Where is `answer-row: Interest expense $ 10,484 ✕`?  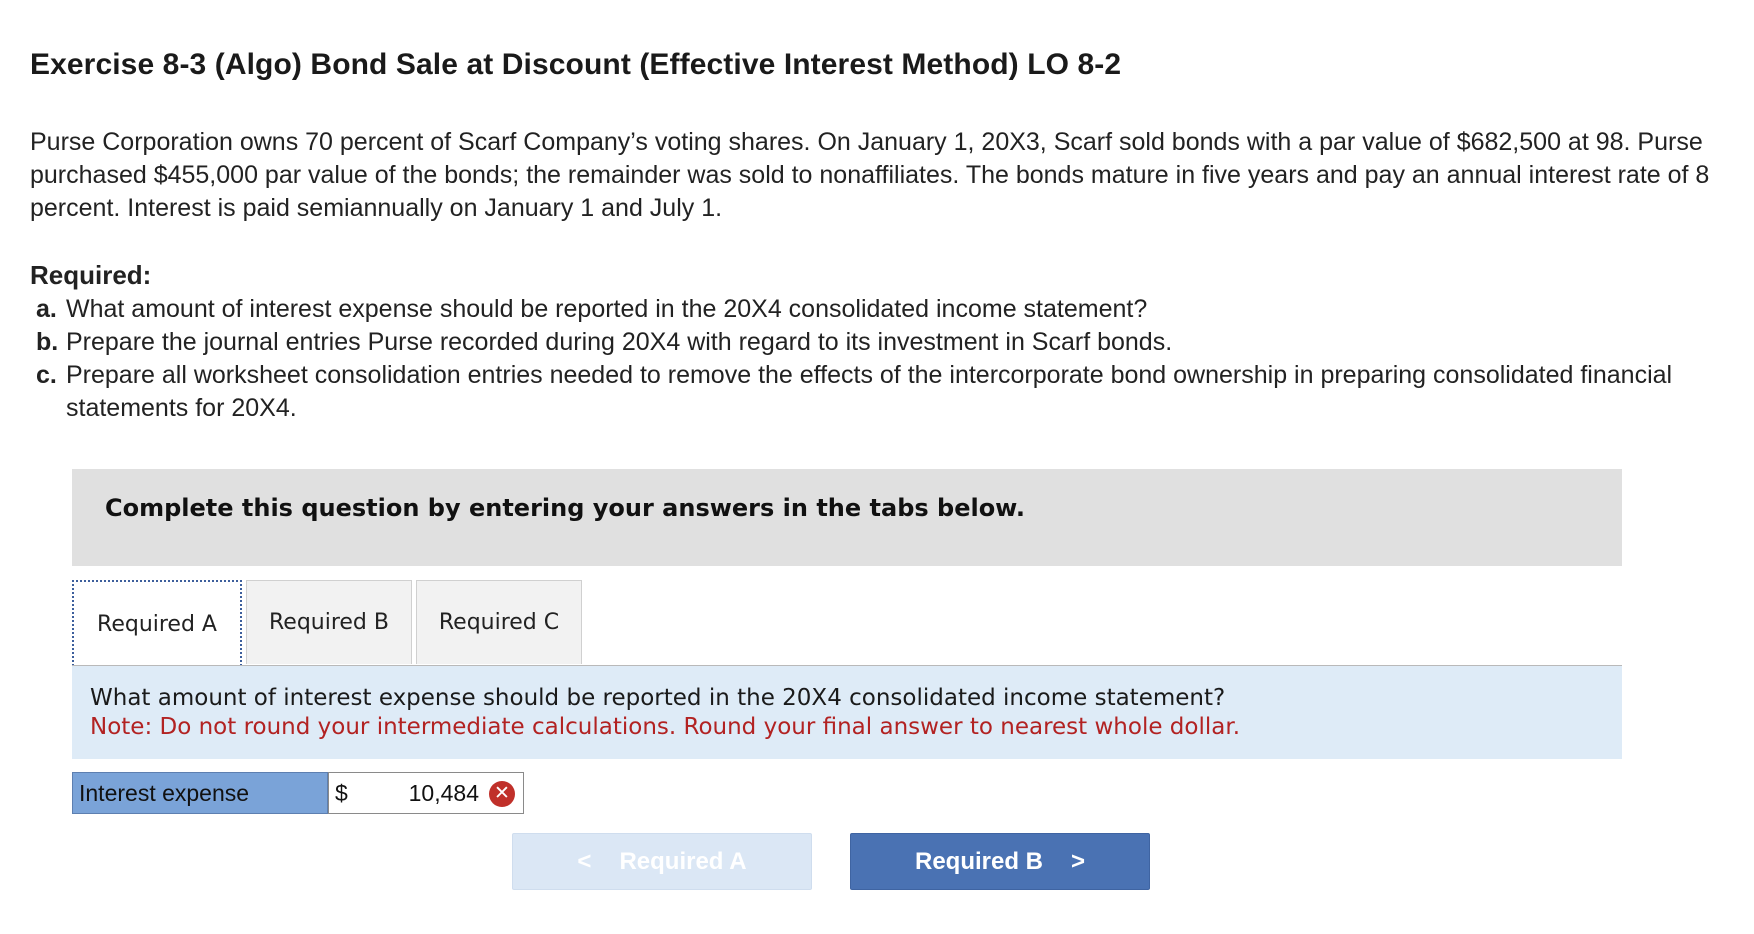
answer-row: Interest expense $ 10,484 ✕ is located at coordinates (298, 793).